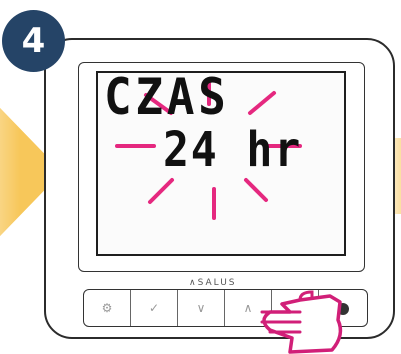 This screenshot has width=401, height=354. Describe the element at coordinates (167, 97) in the screenshot. I see `display-line-1: CZAS` at that location.